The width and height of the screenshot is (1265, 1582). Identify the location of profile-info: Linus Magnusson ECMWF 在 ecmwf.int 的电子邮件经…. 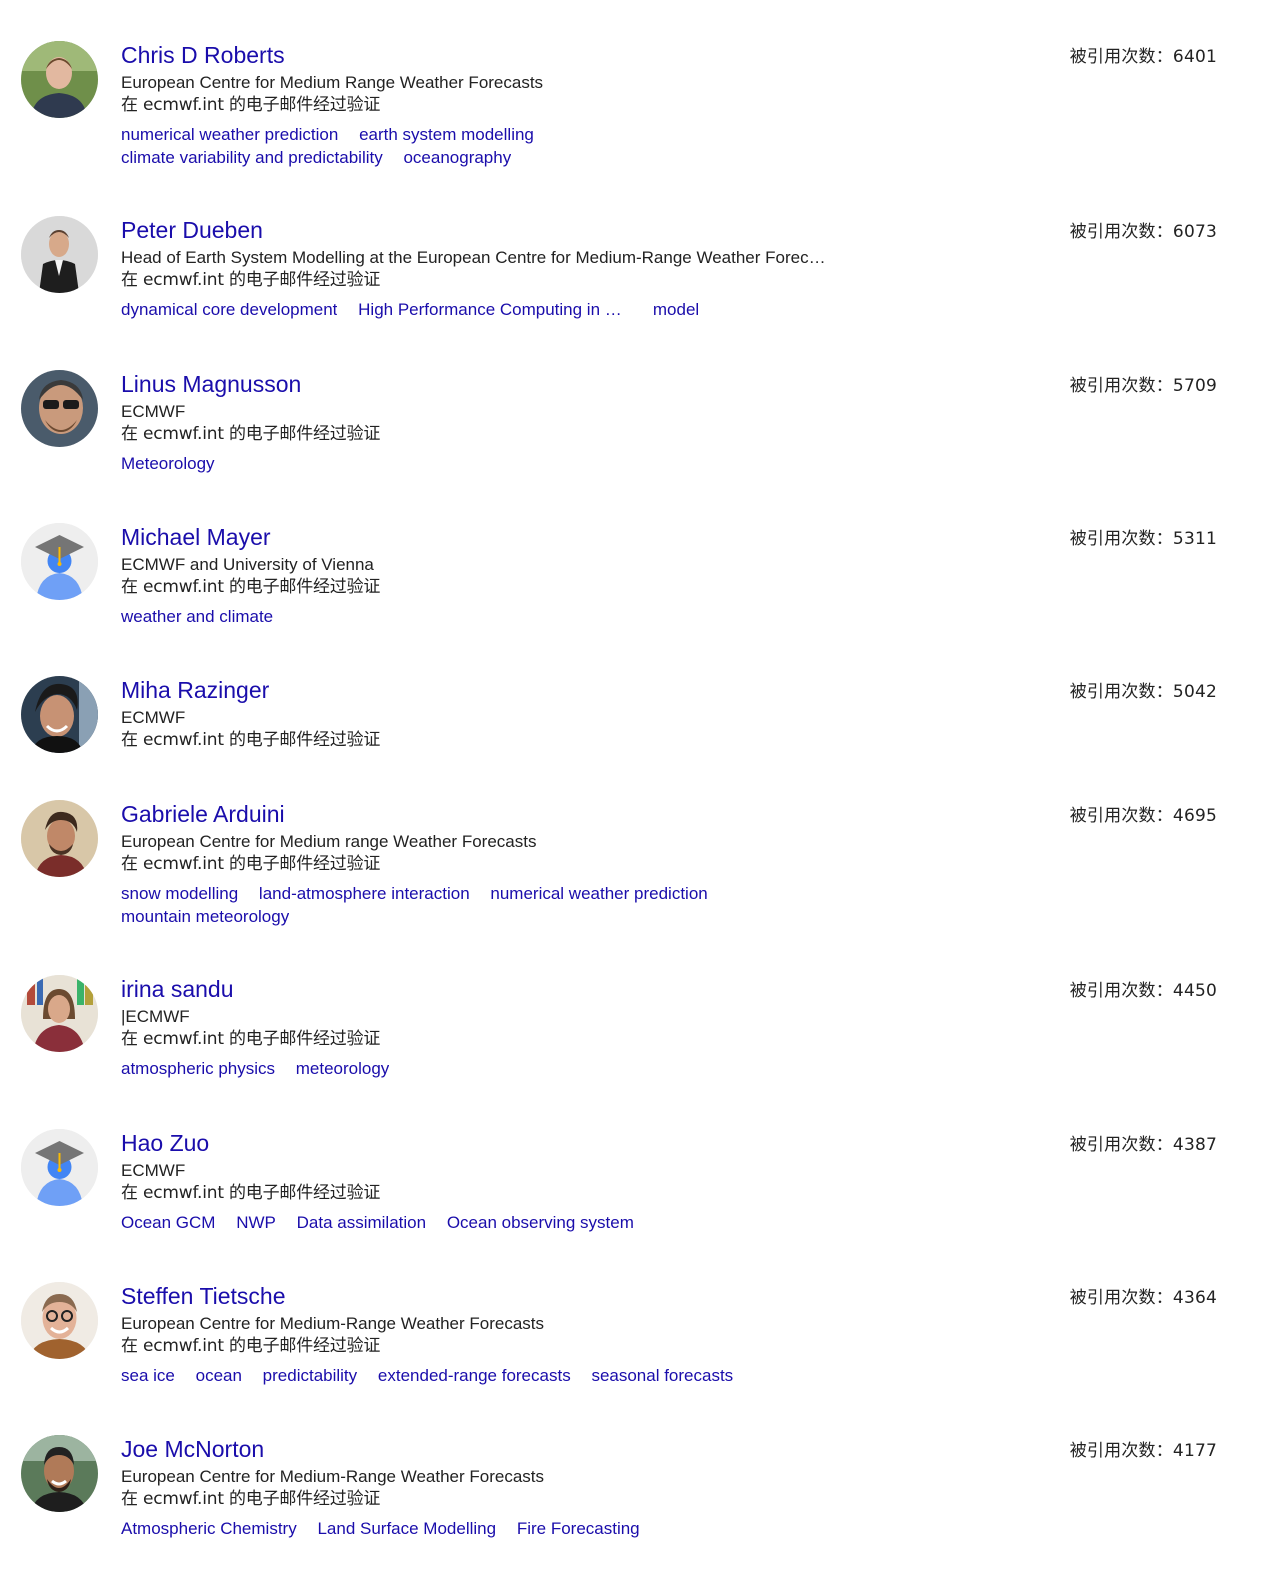
(481, 423).